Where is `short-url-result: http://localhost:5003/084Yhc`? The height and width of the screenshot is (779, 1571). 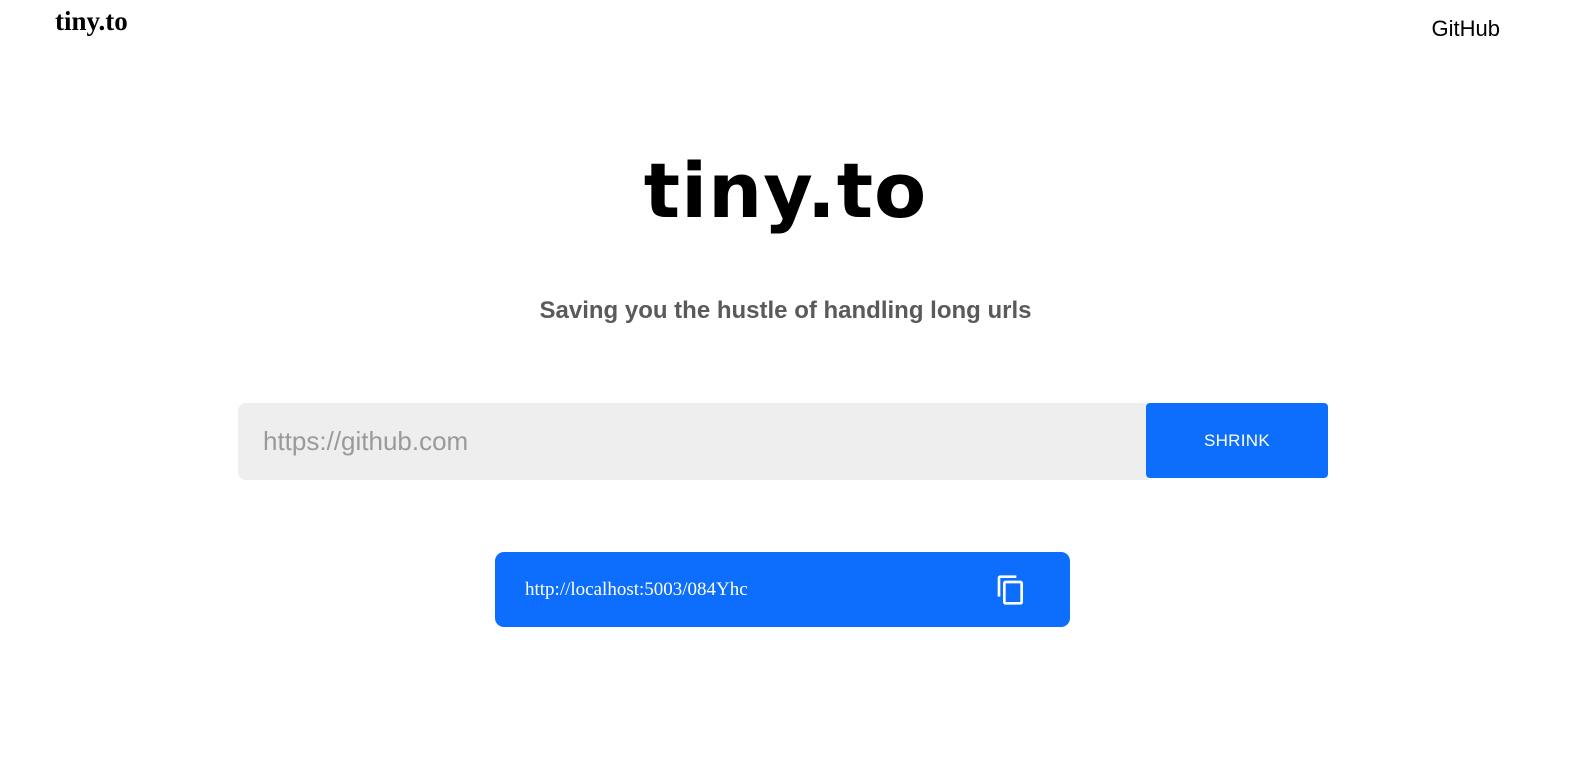
short-url-result: http://localhost:5003/084Yhc is located at coordinates (782, 589).